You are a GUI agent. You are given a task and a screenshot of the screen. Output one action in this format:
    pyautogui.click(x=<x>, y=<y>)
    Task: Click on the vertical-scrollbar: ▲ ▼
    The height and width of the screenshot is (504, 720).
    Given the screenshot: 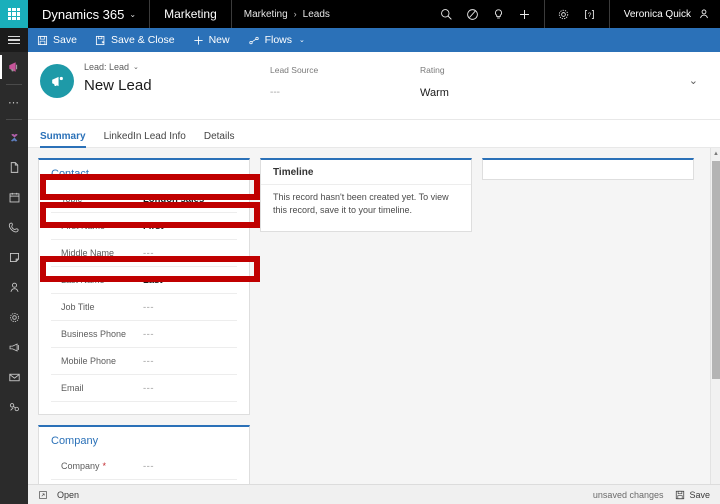 What is the action you would take?
    pyautogui.click(x=715, y=316)
    